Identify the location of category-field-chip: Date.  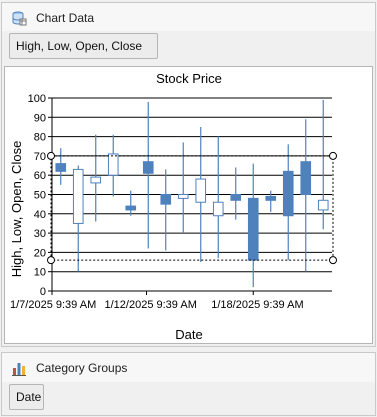
(26, 397).